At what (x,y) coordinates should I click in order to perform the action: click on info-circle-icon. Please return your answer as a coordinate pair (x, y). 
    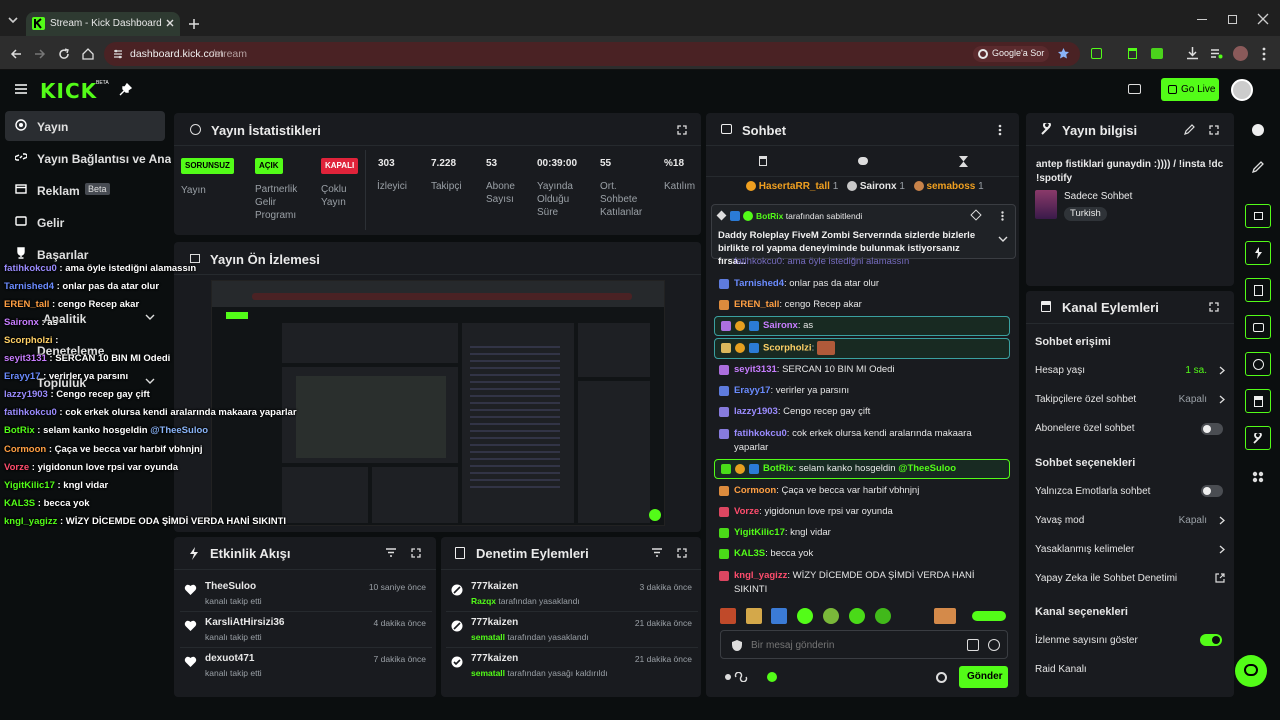
    Looking at the image, I should click on (1258, 130).